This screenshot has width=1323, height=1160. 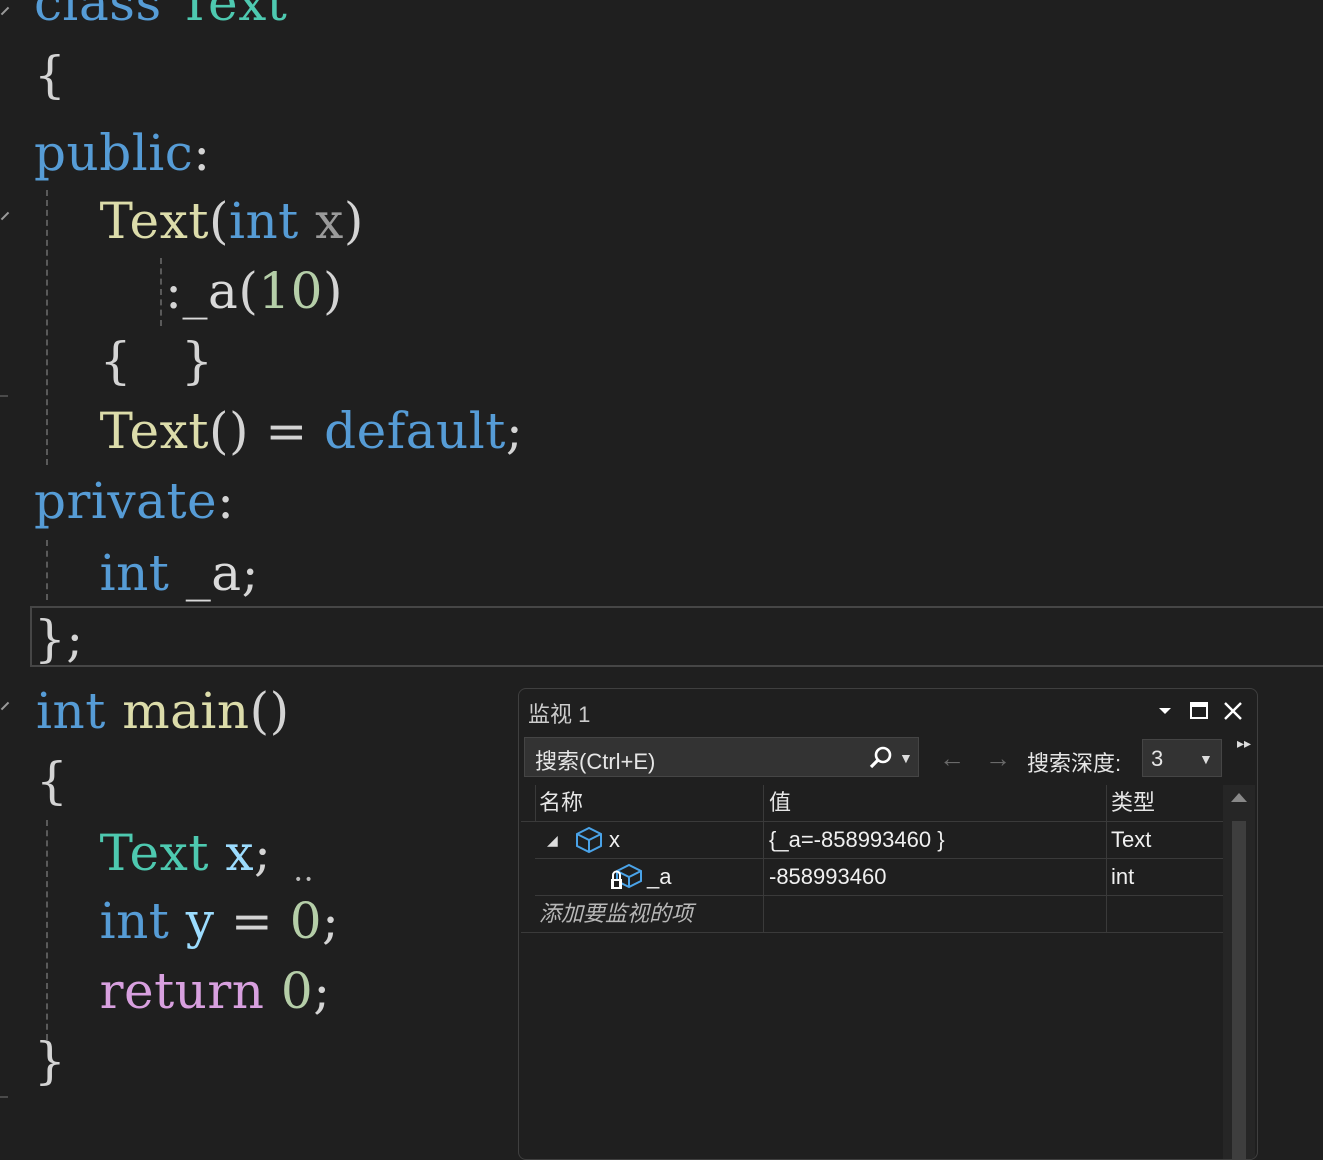 I want to click on column-divider, so click(x=535, y=803).